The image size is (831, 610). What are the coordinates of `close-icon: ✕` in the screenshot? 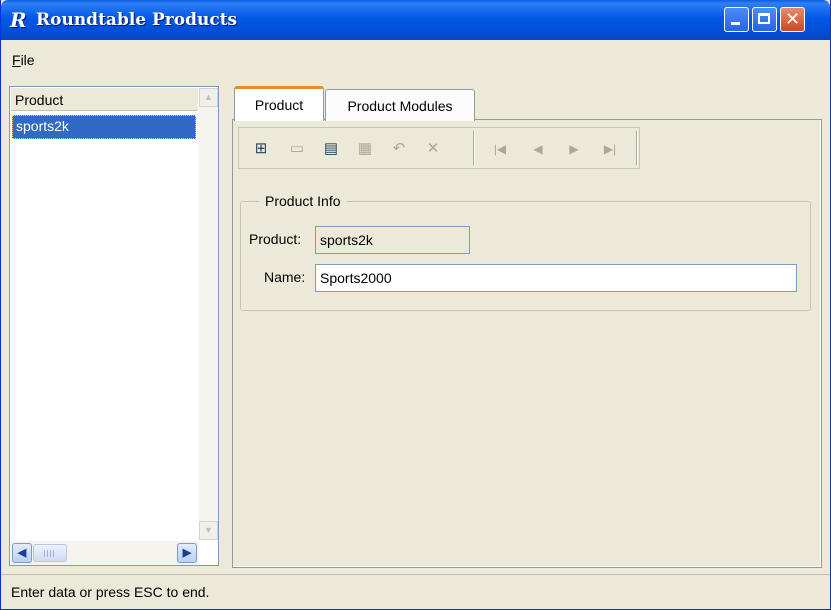 It's located at (792, 19).